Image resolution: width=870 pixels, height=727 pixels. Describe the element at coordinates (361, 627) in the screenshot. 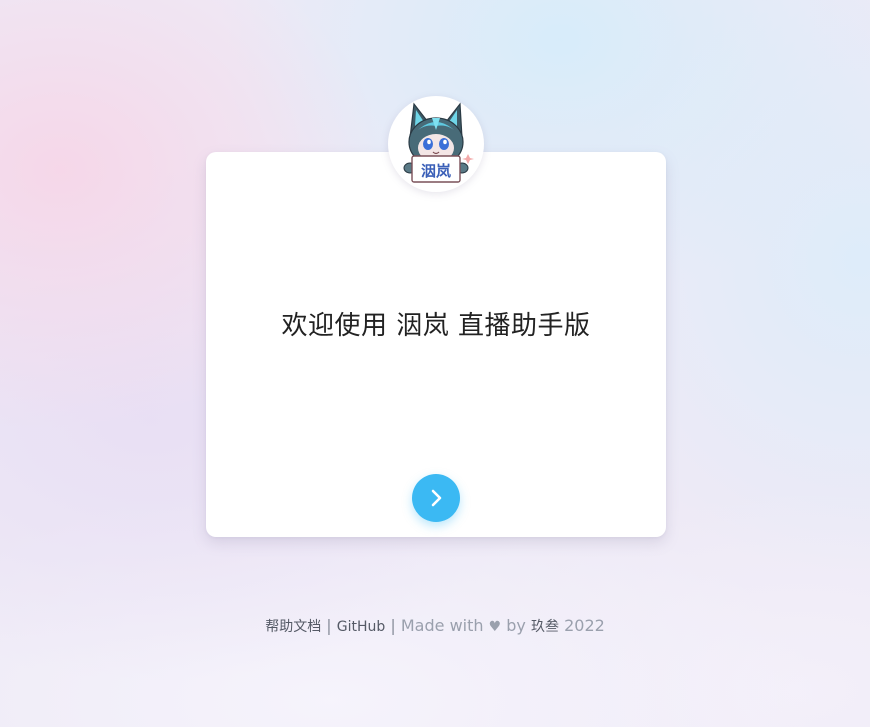

I see `github-link: GitHub` at that location.